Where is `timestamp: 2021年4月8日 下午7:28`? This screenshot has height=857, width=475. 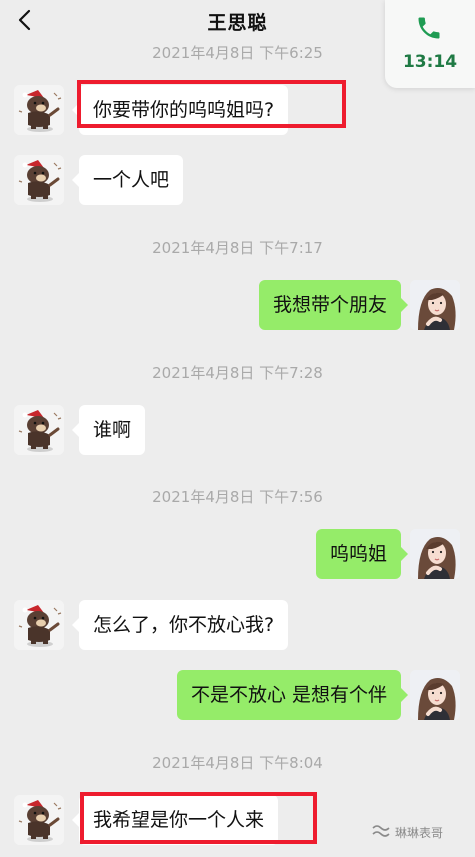 timestamp: 2021年4月8日 下午7:28 is located at coordinates (237, 373).